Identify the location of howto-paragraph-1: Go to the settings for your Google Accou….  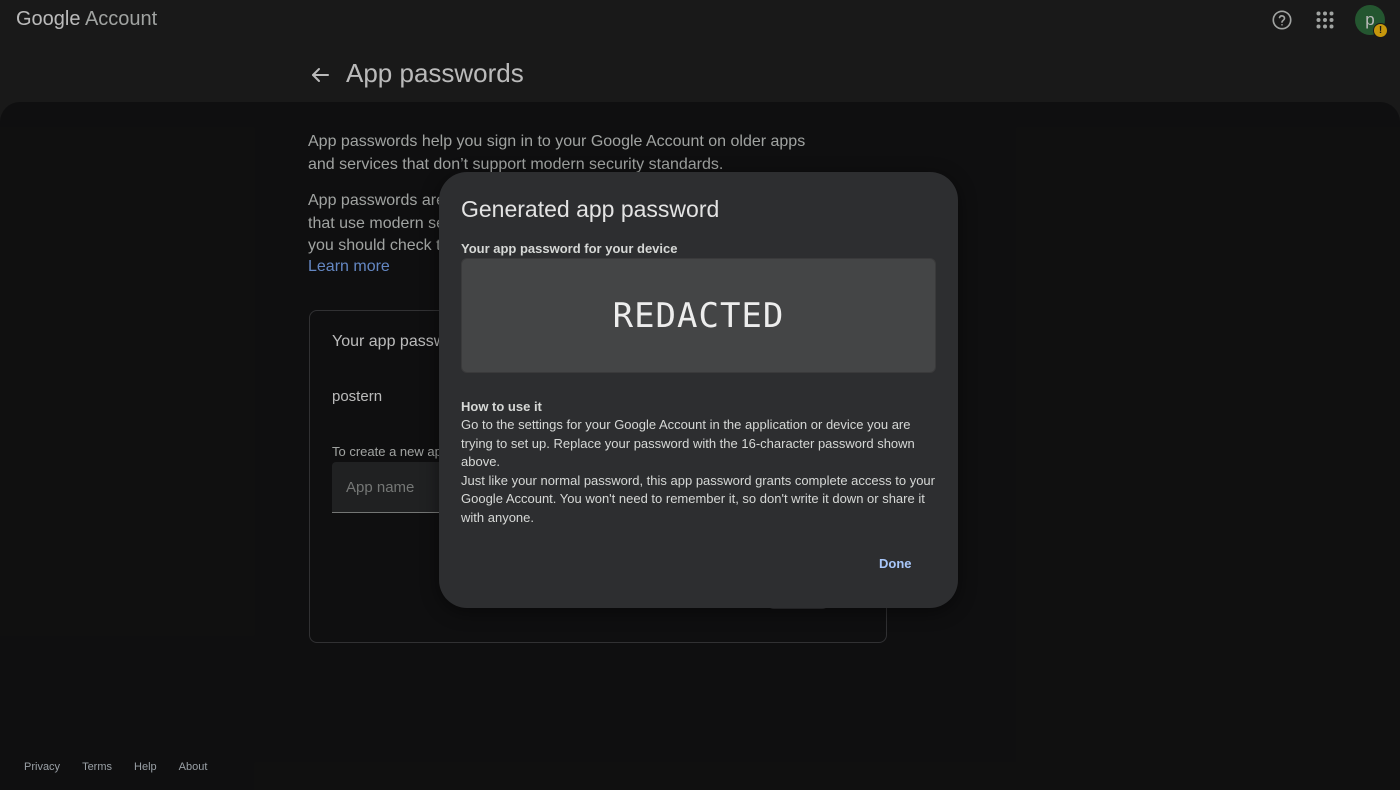
(688, 443).